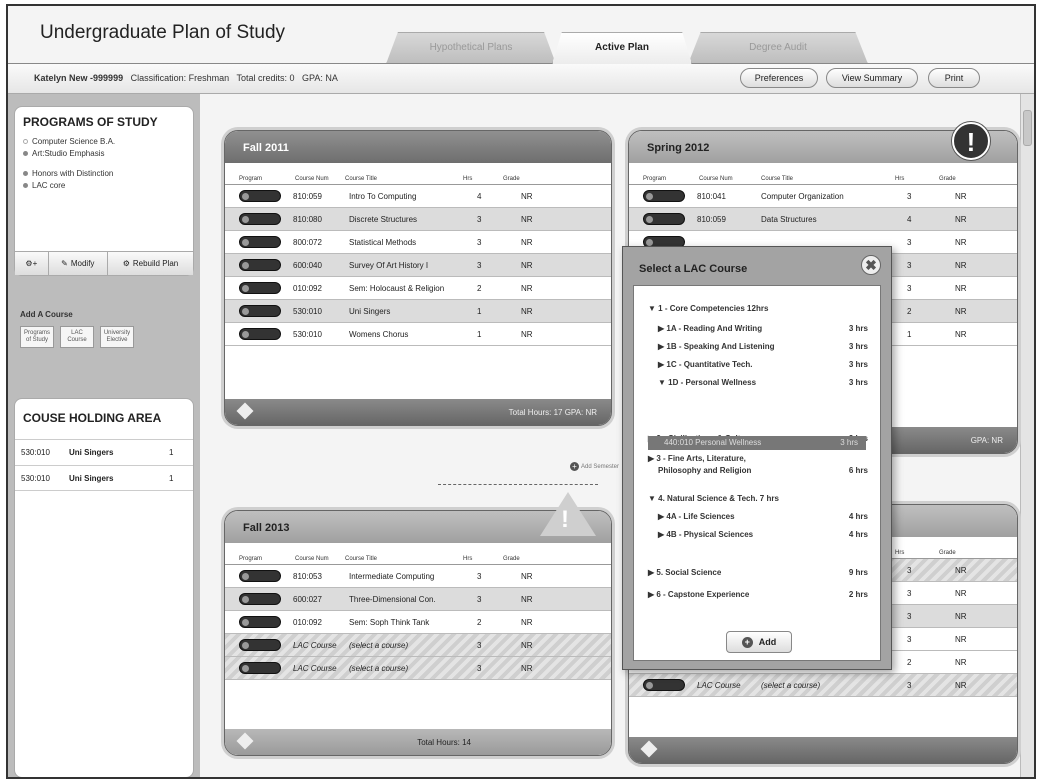 This screenshot has width=1042, height=783. Describe the element at coordinates (763, 534) in the screenshot. I see `lac-tree-item: ▶ 4B - Physical Sciences 4 hrs` at that location.